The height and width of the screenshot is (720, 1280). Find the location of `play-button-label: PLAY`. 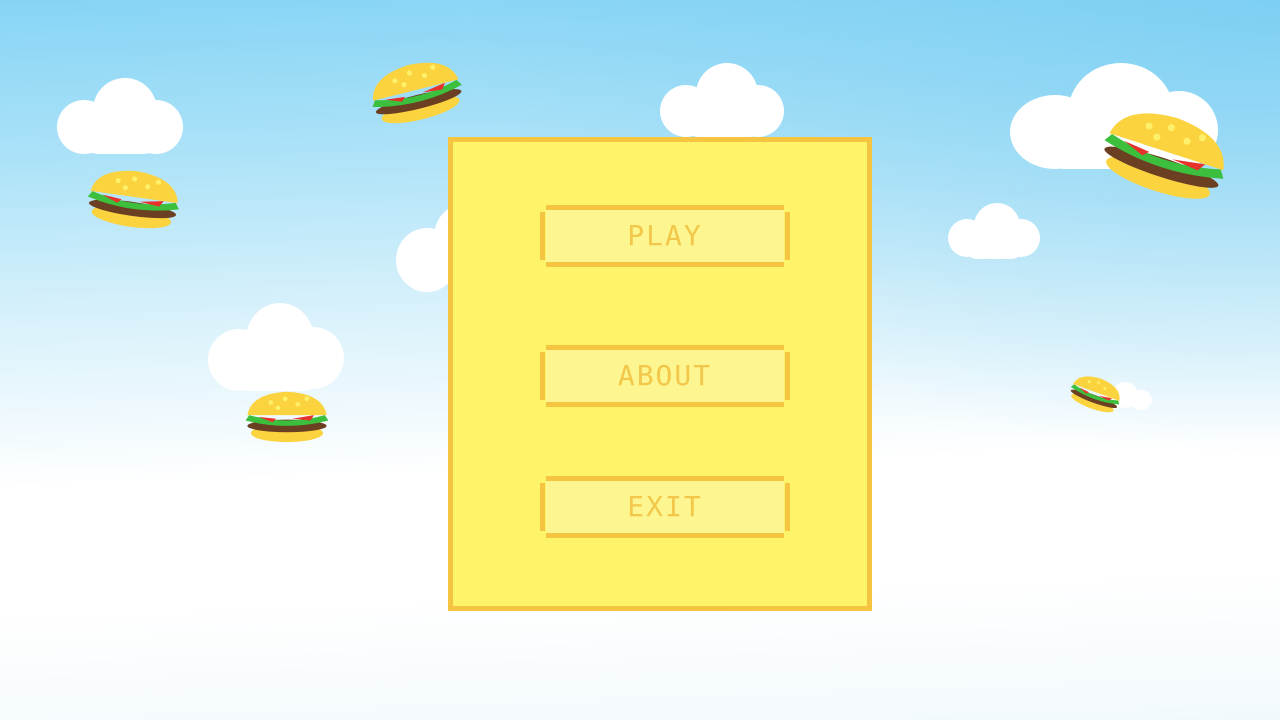

play-button-label: PLAY is located at coordinates (665, 235).